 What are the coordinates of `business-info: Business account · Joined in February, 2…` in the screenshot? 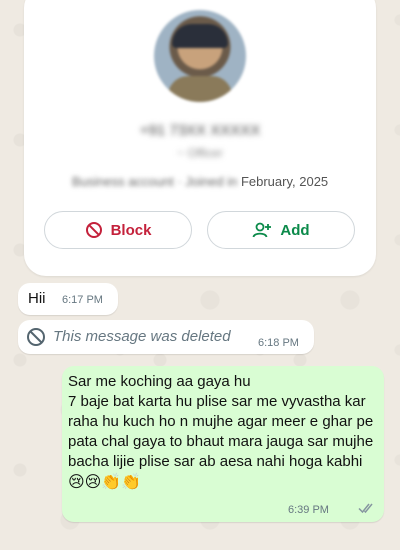 It's located at (200, 181).